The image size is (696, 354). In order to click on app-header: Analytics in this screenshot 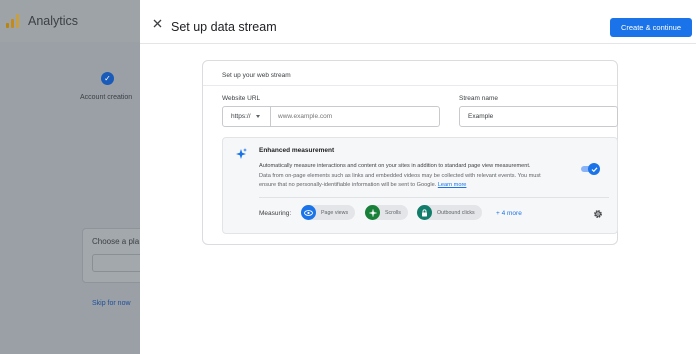, I will do `click(70, 21)`.